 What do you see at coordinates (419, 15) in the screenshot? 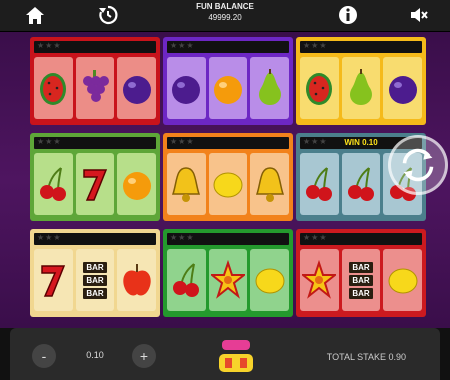
I see `mute-icon` at bounding box center [419, 15].